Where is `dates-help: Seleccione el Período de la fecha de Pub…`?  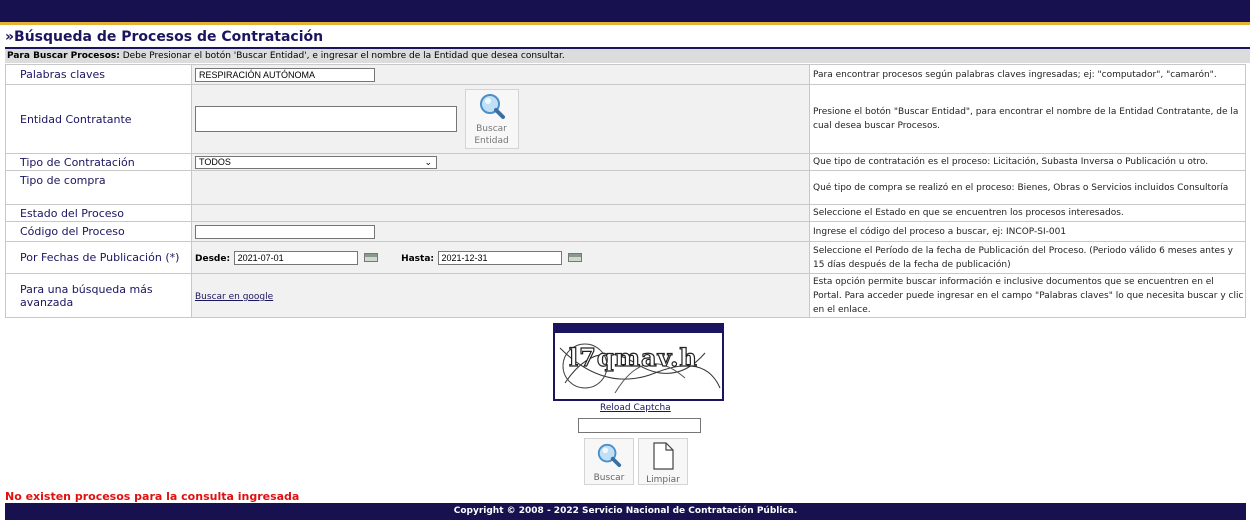 dates-help: Seleccione el Período de la fecha de Pub… is located at coordinates (1027, 257).